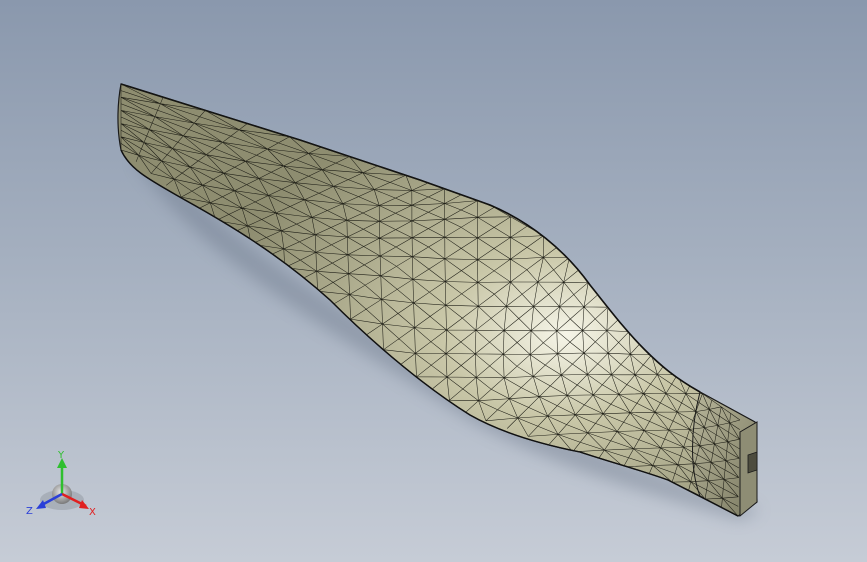  What do you see at coordinates (752, 462) in the screenshot?
I see `root-slot` at bounding box center [752, 462].